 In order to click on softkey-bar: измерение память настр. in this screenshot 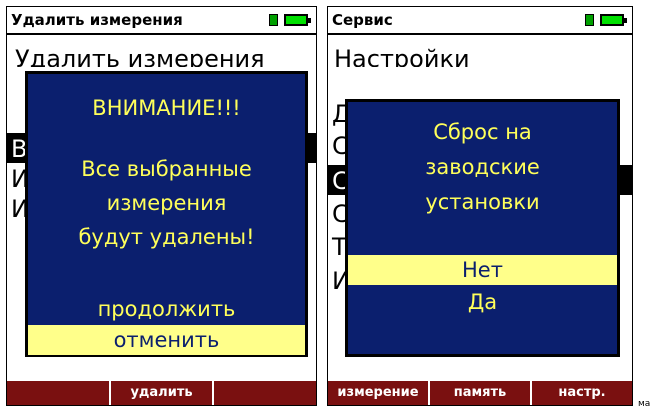, I will do `click(480, 393)`.